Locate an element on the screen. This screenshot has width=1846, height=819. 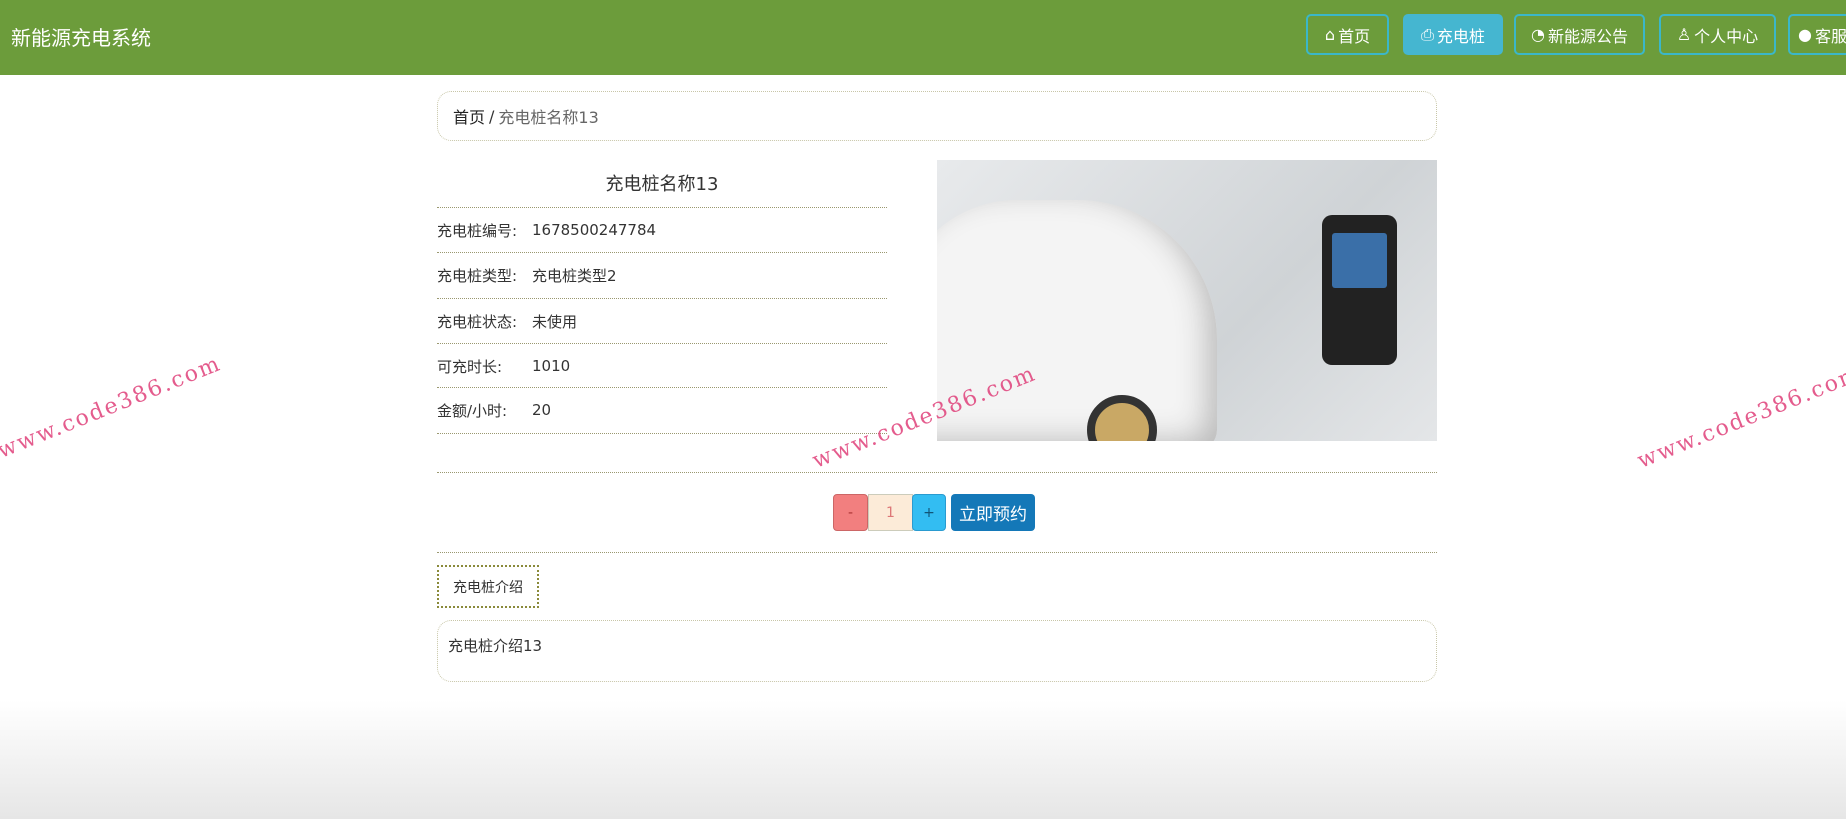
site-title: 新能源充电系统 is located at coordinates (81, 38).